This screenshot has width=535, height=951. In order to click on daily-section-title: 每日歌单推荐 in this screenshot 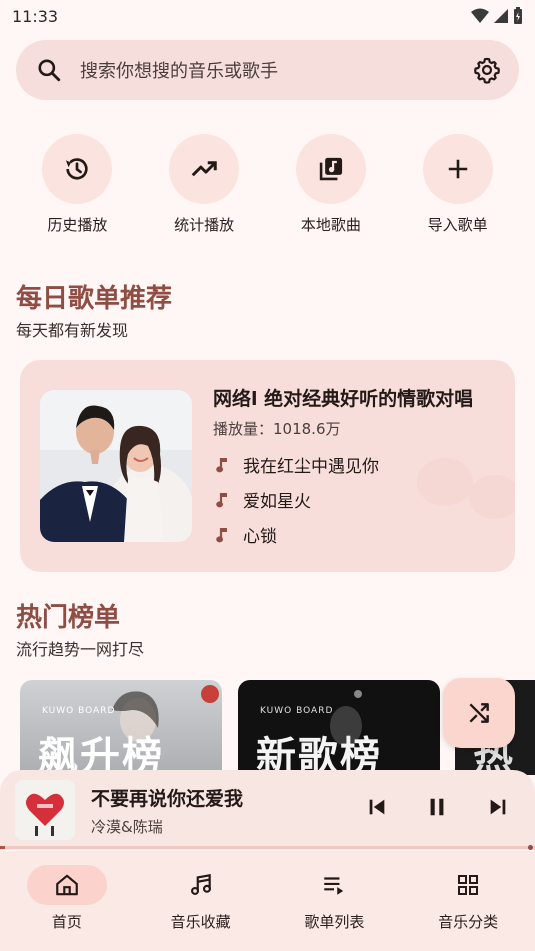, I will do `click(94, 299)`.